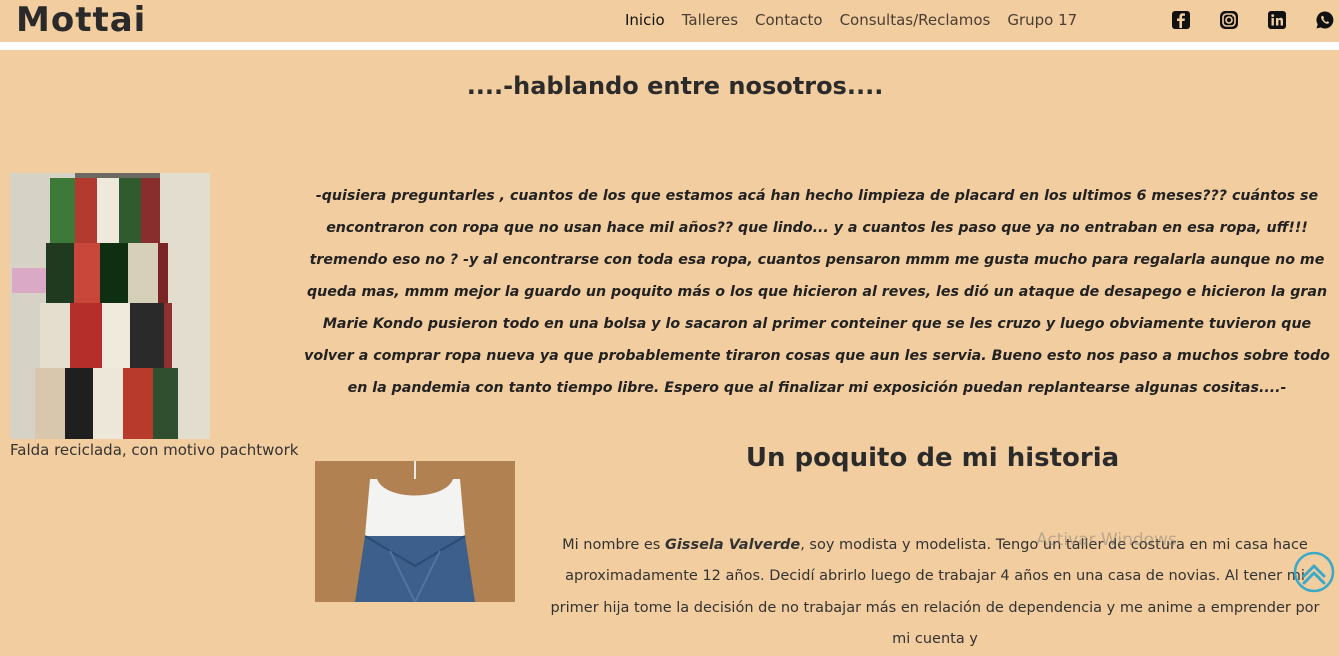 This screenshot has width=1339, height=656. I want to click on nav-talleres: Talleres, so click(710, 20).